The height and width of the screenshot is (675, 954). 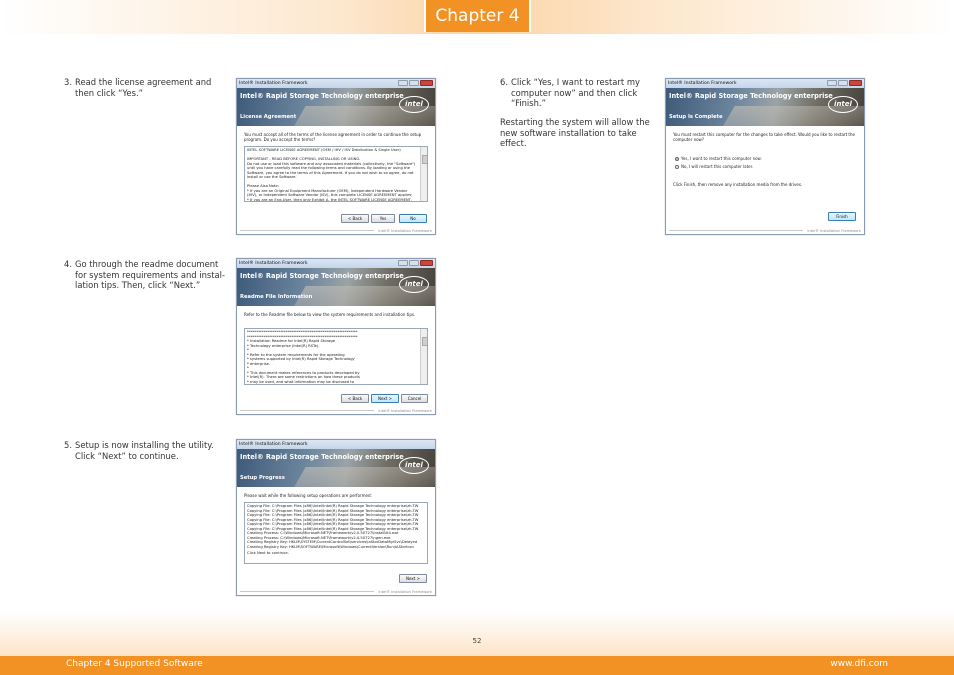 What do you see at coordinates (68, 82) in the screenshot?
I see `step-number: 3.` at bounding box center [68, 82].